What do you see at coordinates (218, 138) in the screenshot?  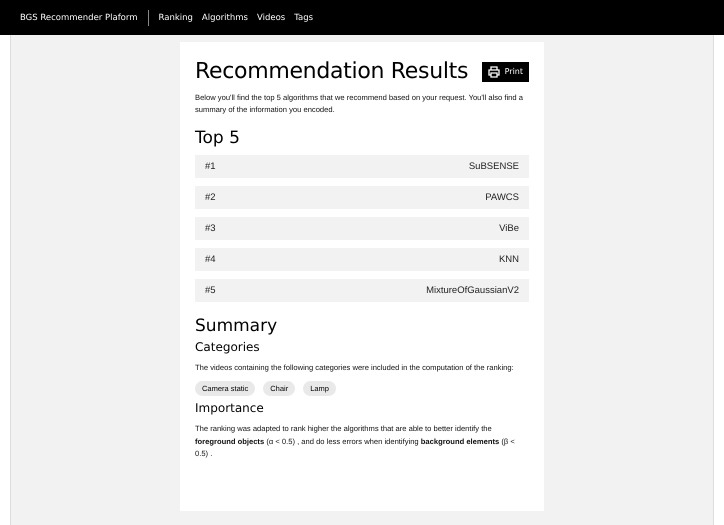 I see `section-heading: Top 5` at bounding box center [218, 138].